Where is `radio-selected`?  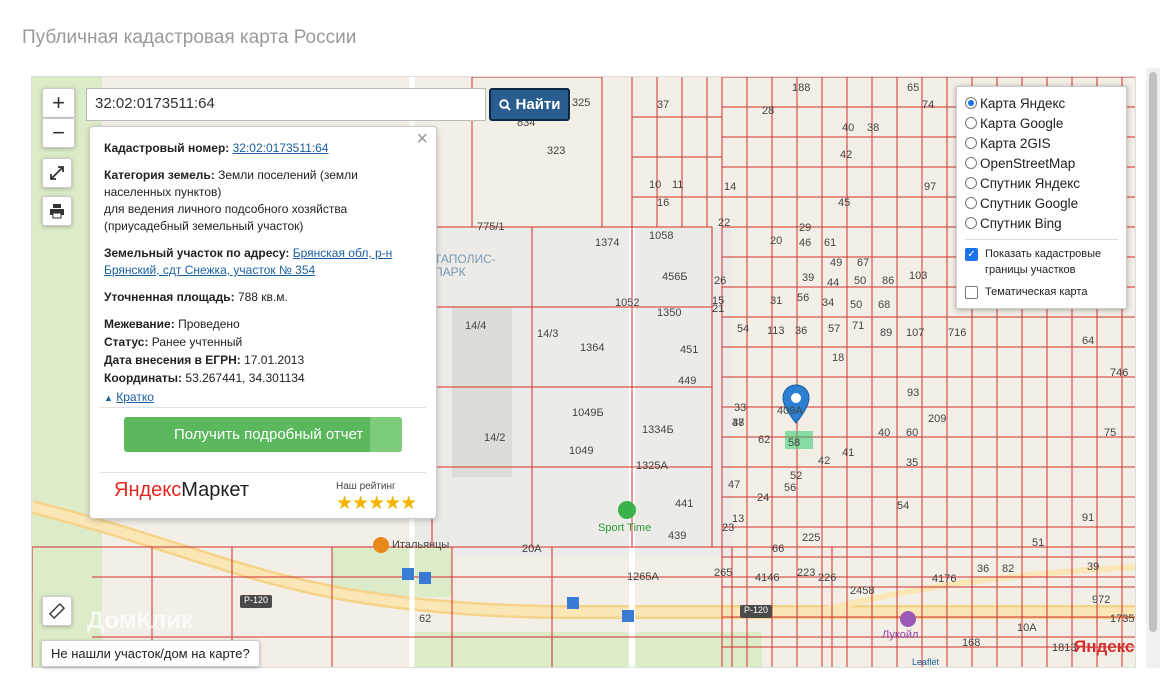
radio-selected is located at coordinates (971, 103).